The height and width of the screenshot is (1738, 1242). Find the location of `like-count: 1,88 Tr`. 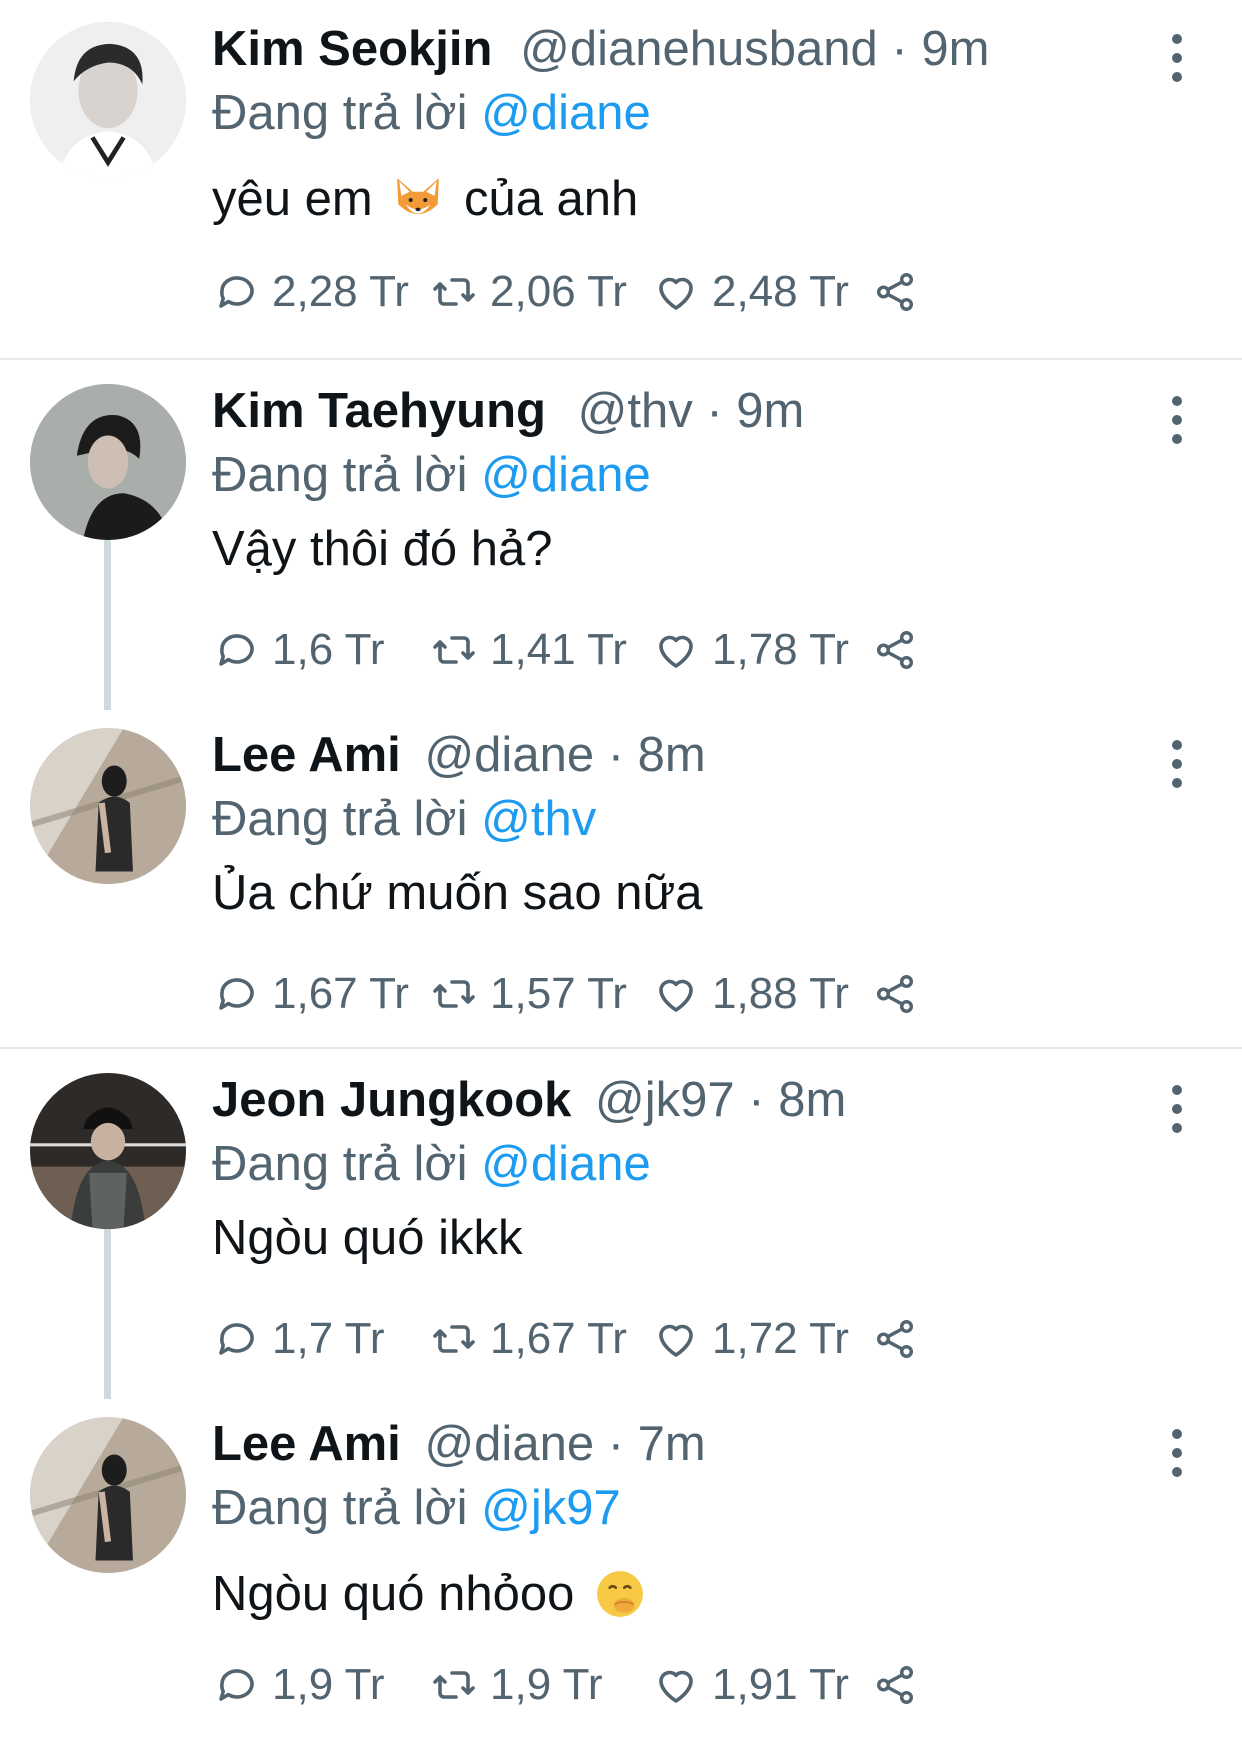

like-count: 1,88 Tr is located at coordinates (780, 993).